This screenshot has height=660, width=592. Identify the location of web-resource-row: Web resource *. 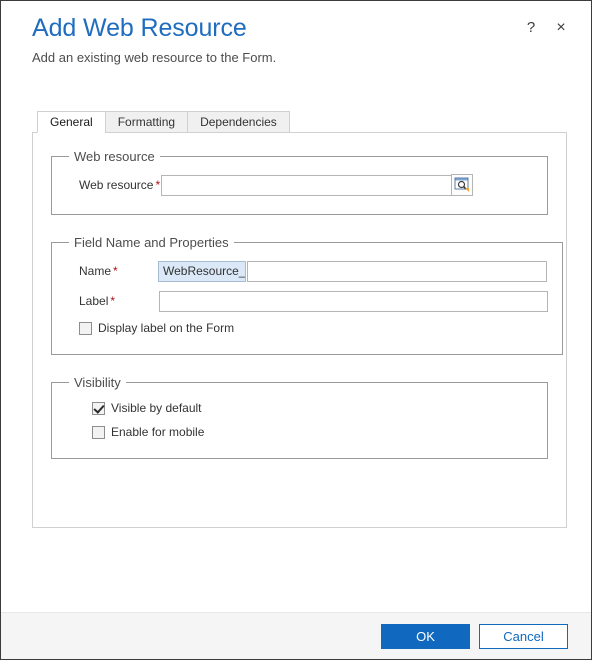
(299, 185).